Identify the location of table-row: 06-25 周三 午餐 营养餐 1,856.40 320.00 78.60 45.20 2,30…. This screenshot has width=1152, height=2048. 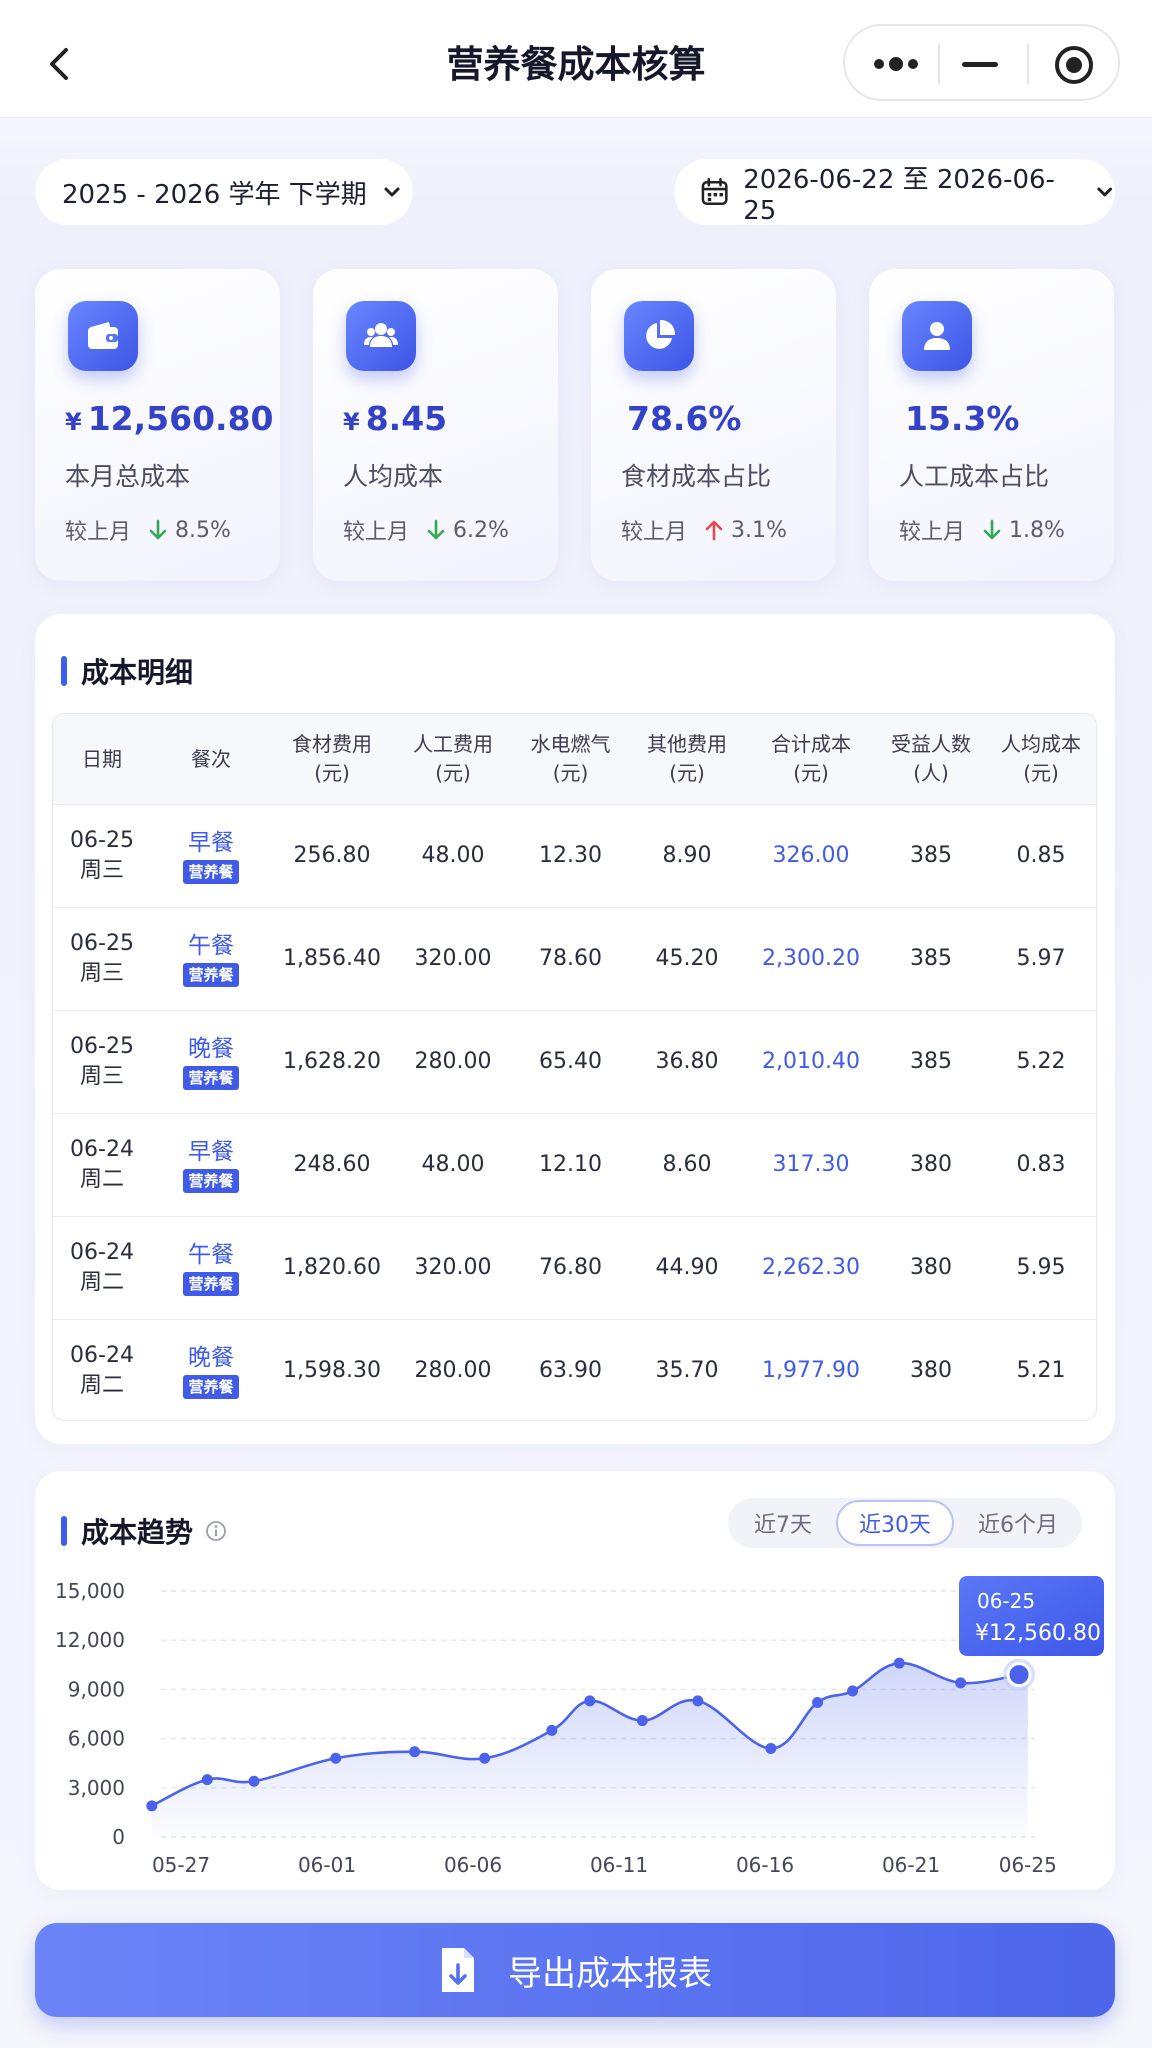
(574, 958).